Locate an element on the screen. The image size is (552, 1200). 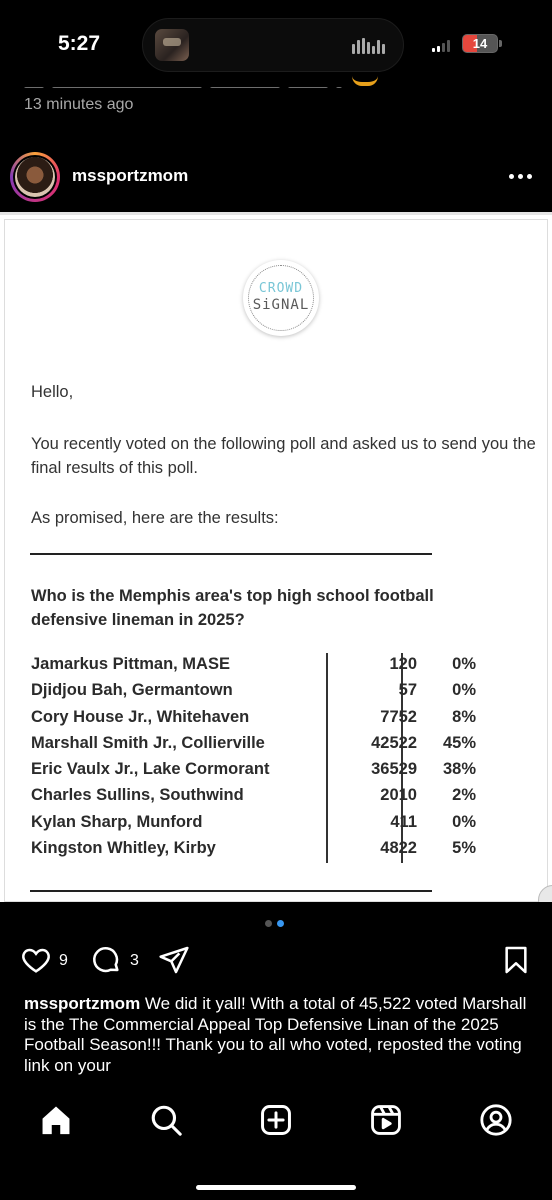
vote-percent: 2% is located at coordinates (464, 795).